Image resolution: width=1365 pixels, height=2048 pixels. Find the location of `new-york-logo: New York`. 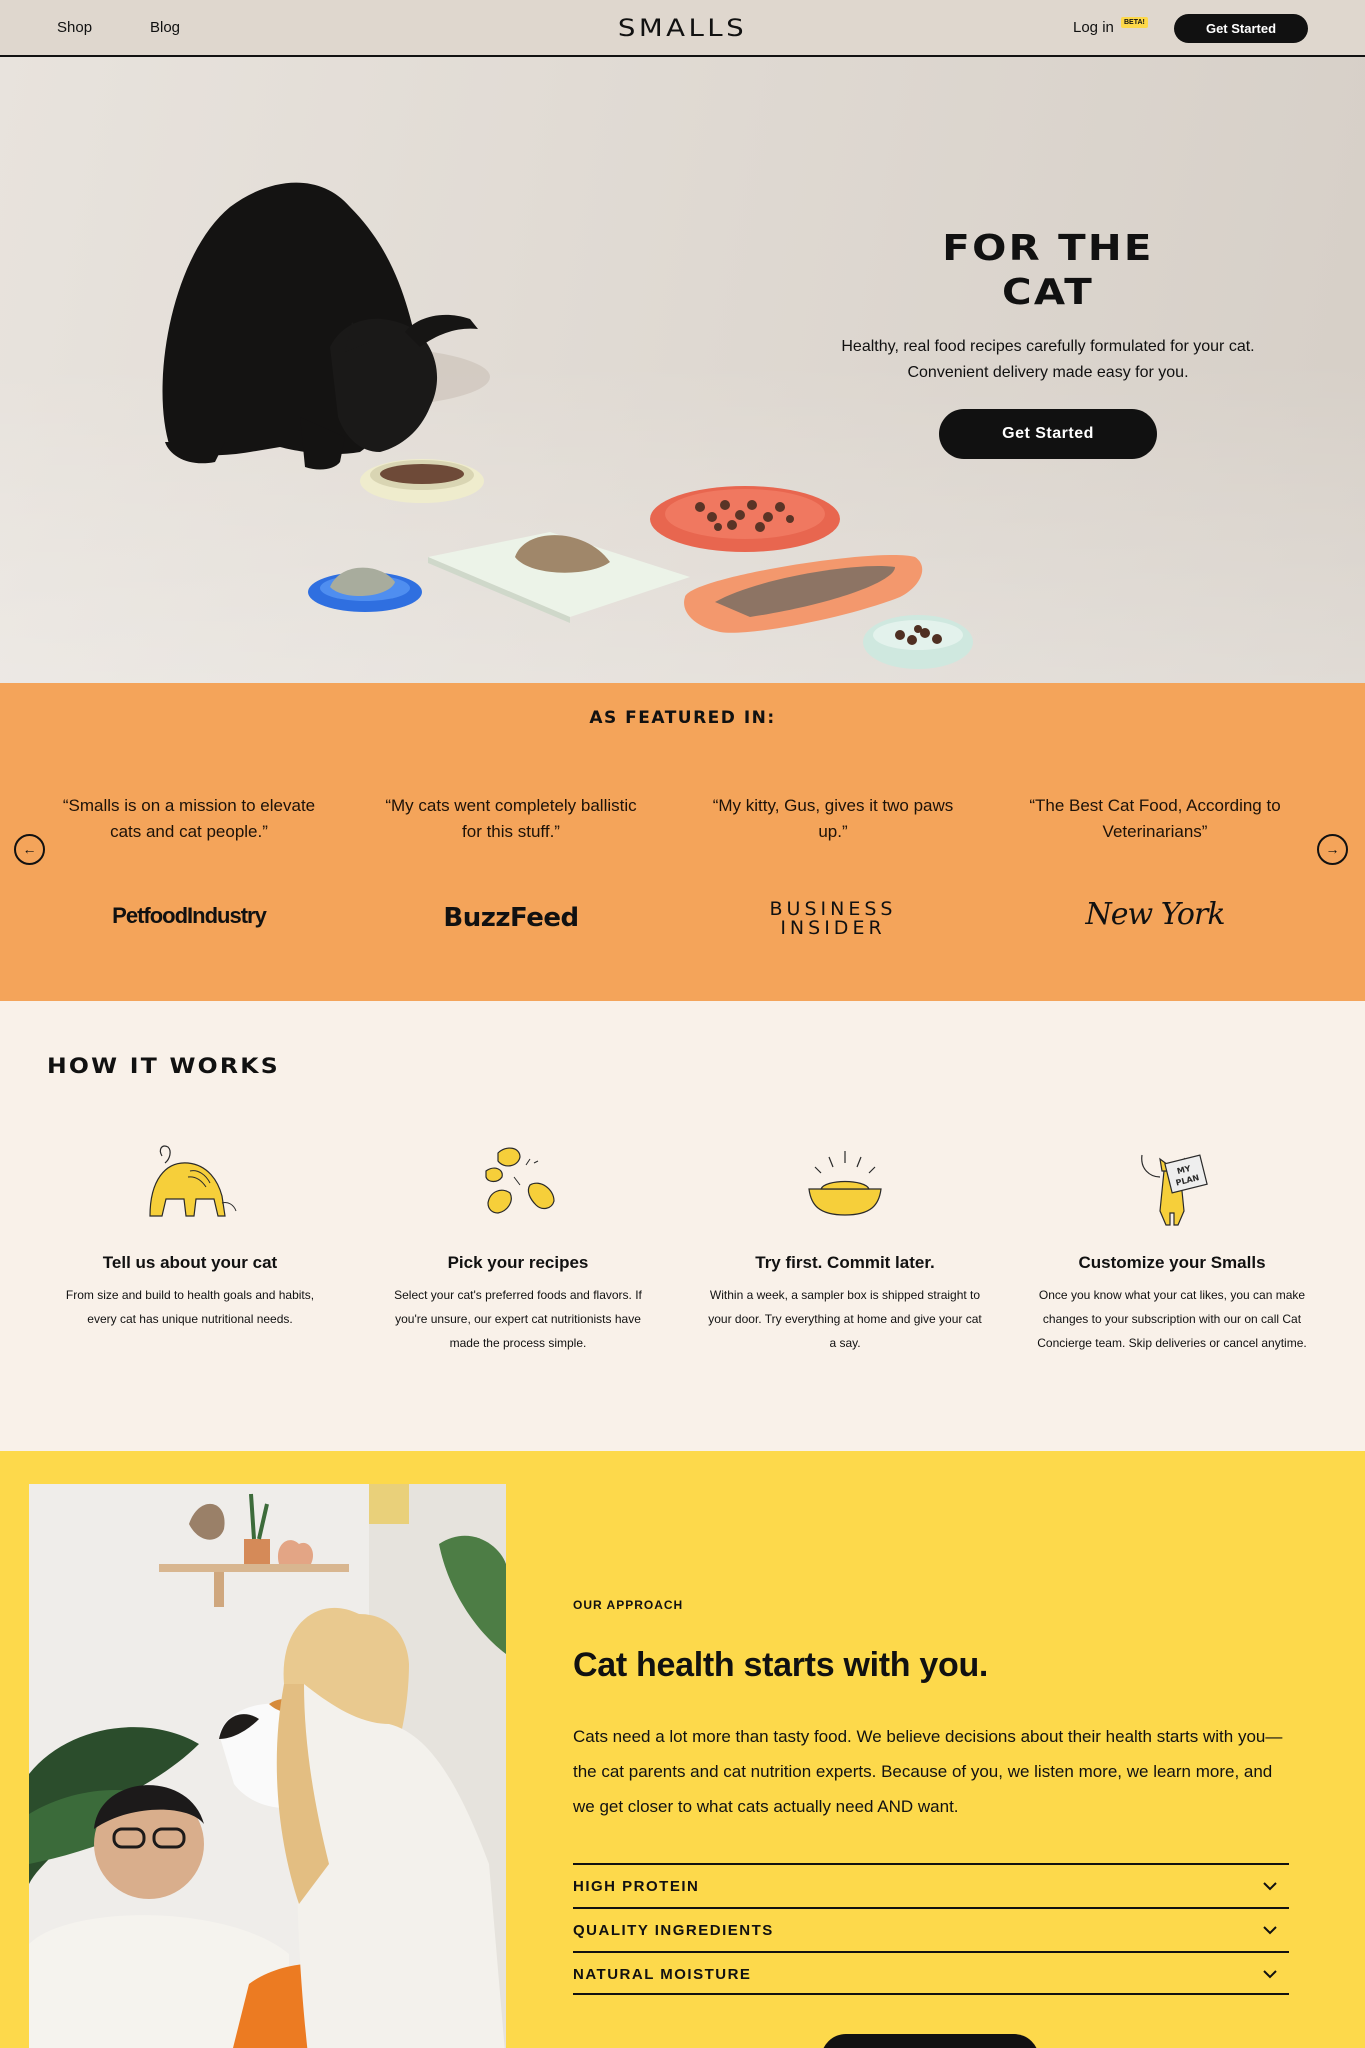

new-york-logo: New York is located at coordinates (1155, 914).